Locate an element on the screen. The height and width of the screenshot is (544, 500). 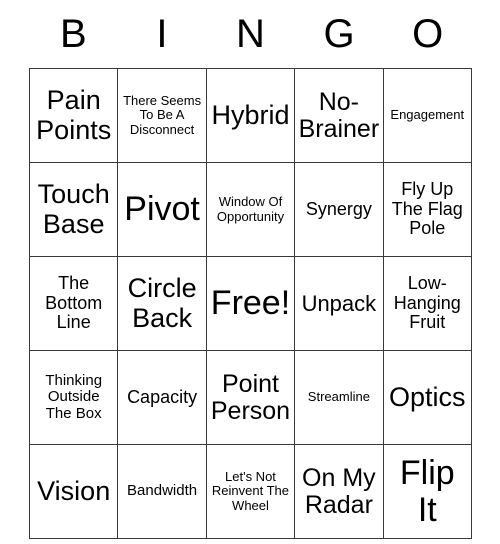
bingo-cell-label: Free! is located at coordinates (250, 303).